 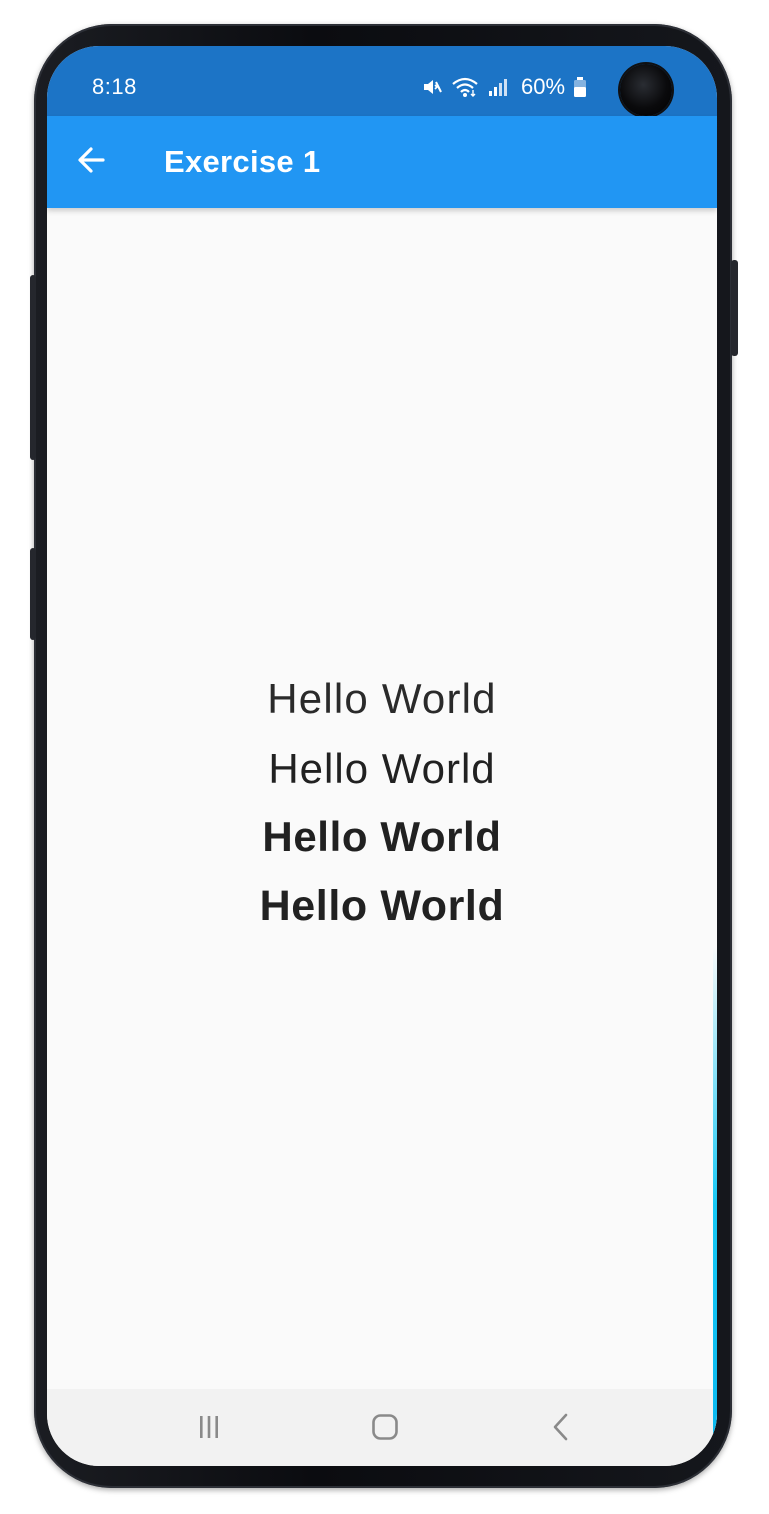 I want to click on side-button-bixby, so click(x=33, y=594).